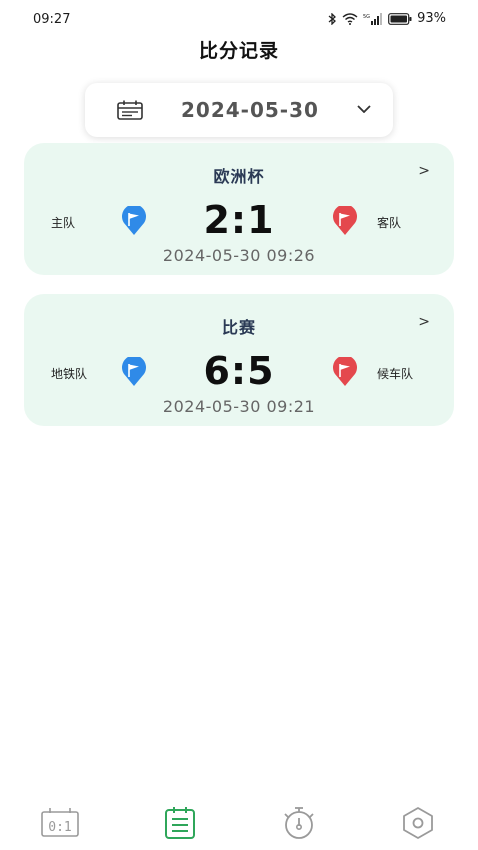  Describe the element at coordinates (130, 110) in the screenshot. I see `calendar-icon` at that location.